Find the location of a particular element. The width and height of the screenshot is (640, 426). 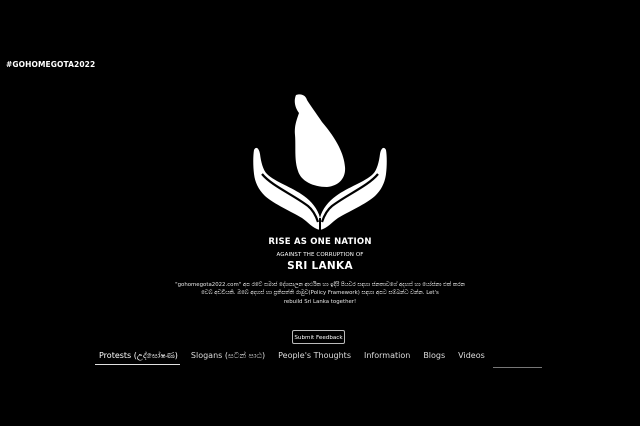

tab-information: Information is located at coordinates (386, 358).